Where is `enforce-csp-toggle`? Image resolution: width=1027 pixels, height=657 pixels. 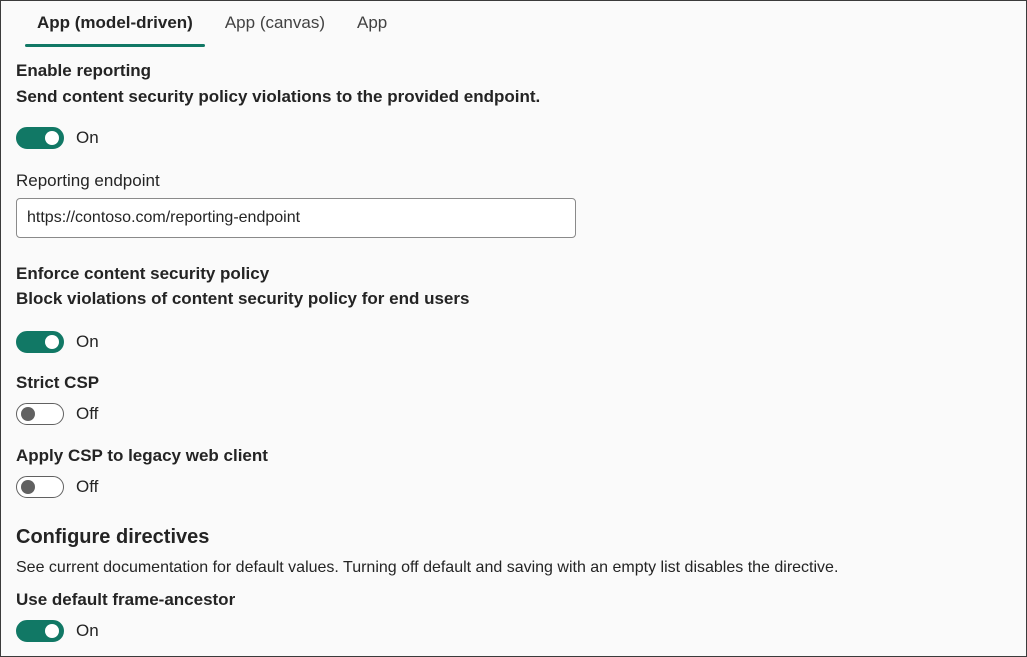 enforce-csp-toggle is located at coordinates (40, 342).